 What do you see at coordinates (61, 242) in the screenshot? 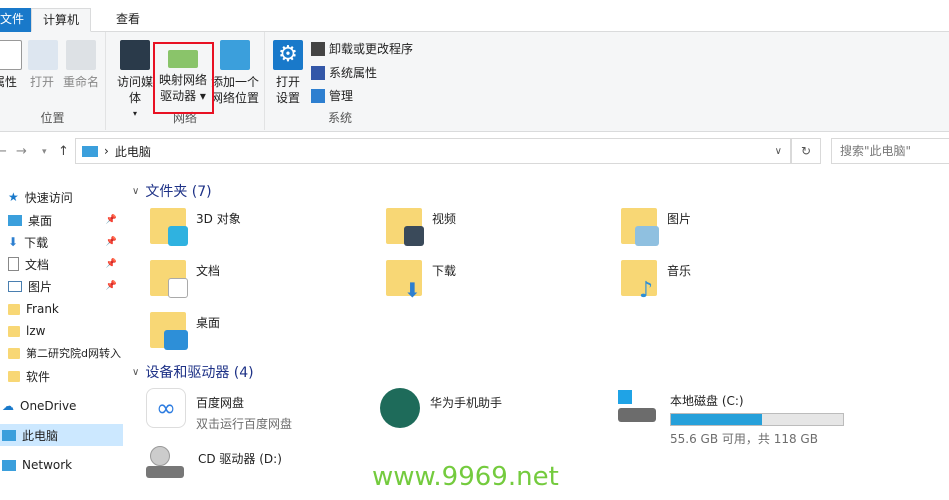
I see `sidebar-item-downloads: ⬇ 下载 📌` at bounding box center [61, 242].